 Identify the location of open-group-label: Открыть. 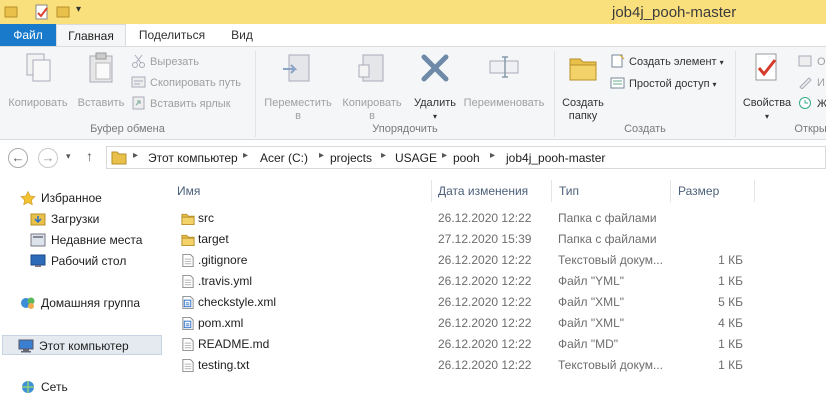
(810, 129).